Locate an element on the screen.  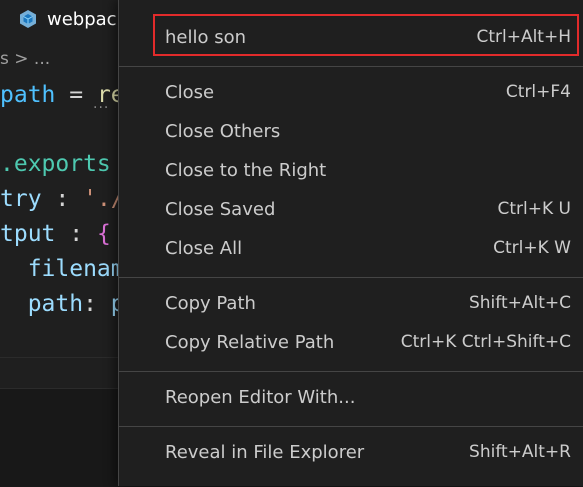
menu-item-label: Close Saved is located at coordinates (220, 209).